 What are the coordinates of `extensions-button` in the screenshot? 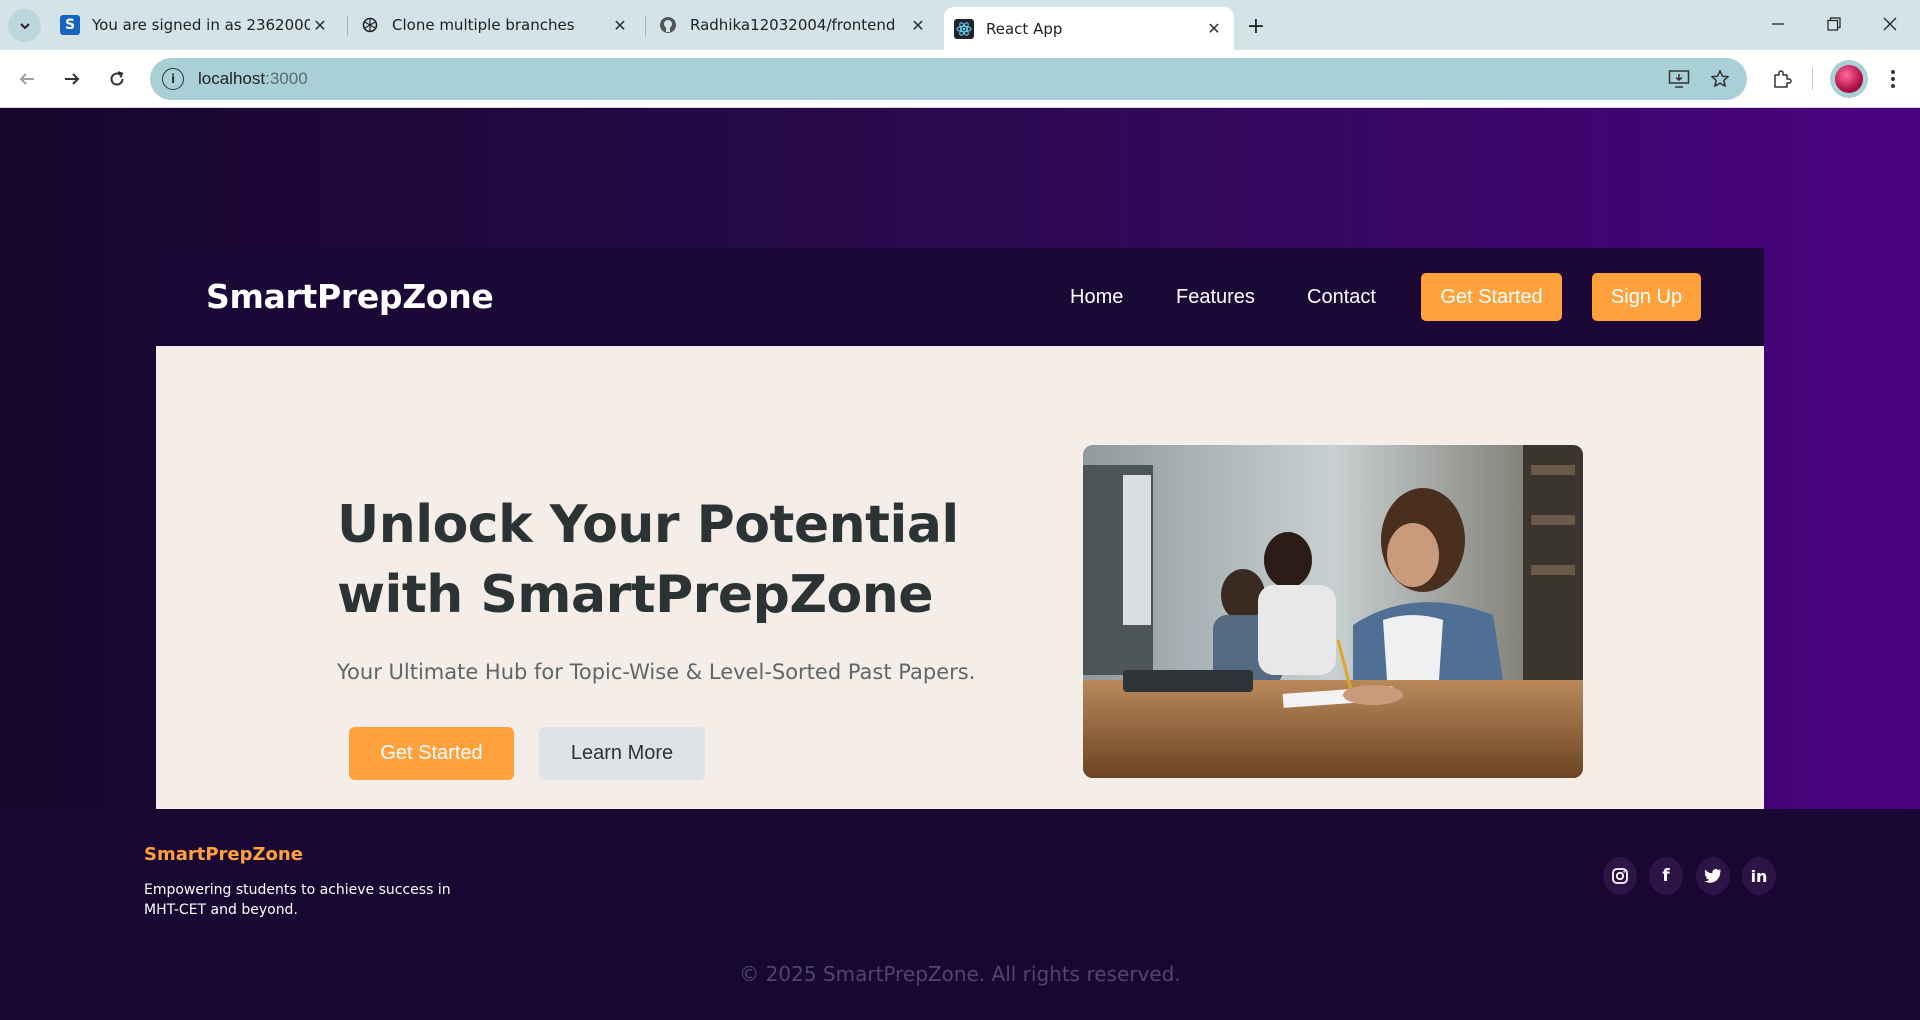 It's located at (1782, 79).